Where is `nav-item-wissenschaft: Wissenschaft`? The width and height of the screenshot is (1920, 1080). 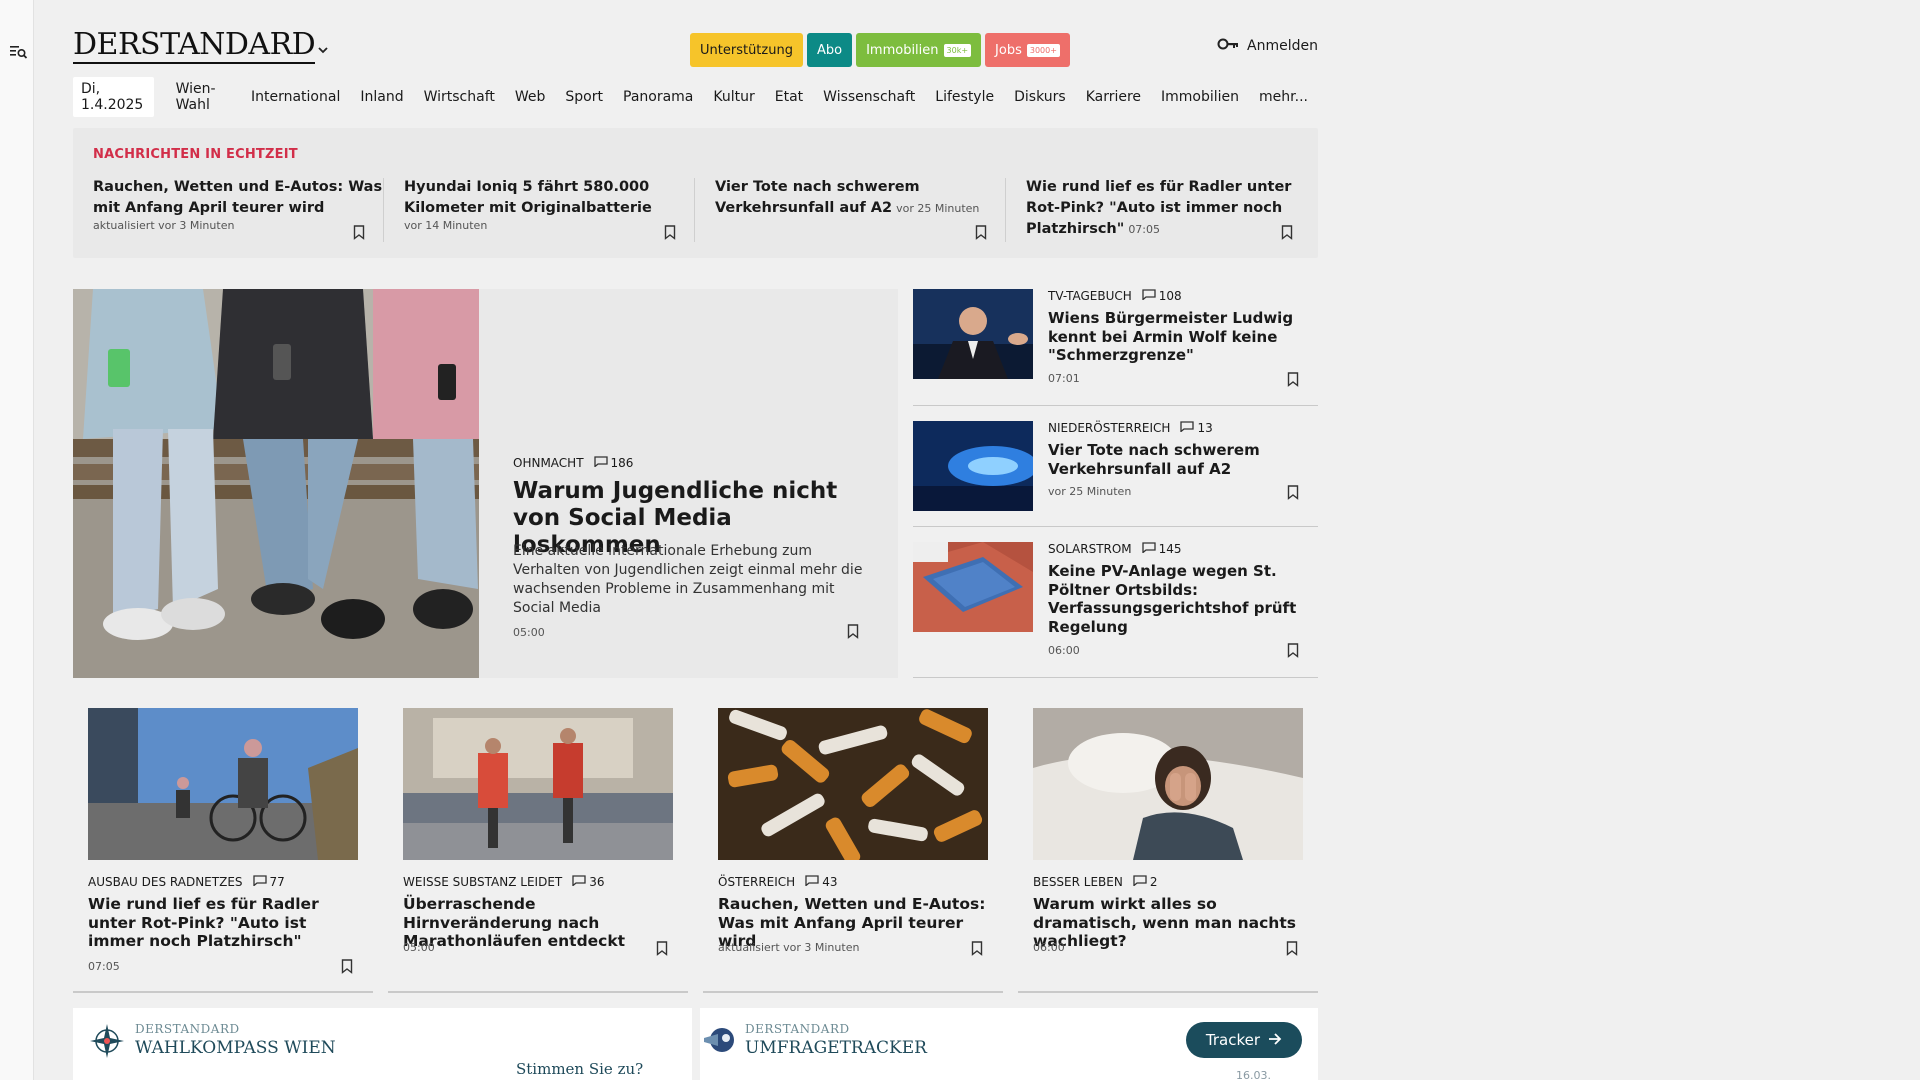
nav-item-wissenschaft: Wissenschaft is located at coordinates (869, 97).